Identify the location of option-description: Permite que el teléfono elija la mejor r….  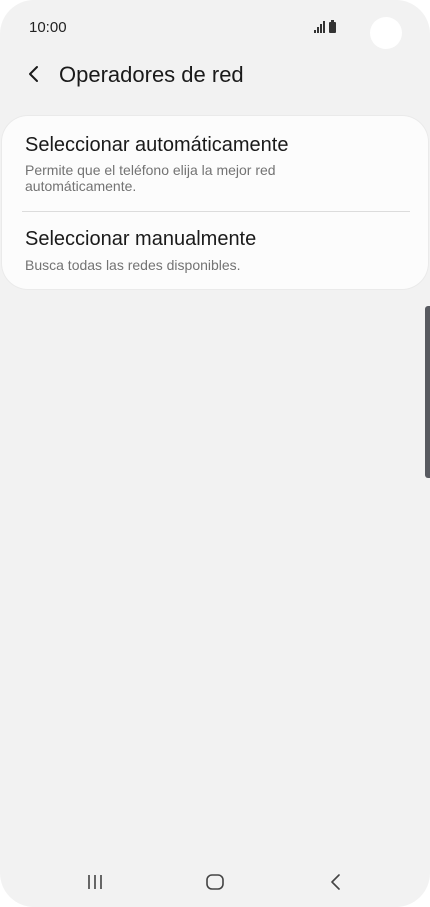
(150, 178).